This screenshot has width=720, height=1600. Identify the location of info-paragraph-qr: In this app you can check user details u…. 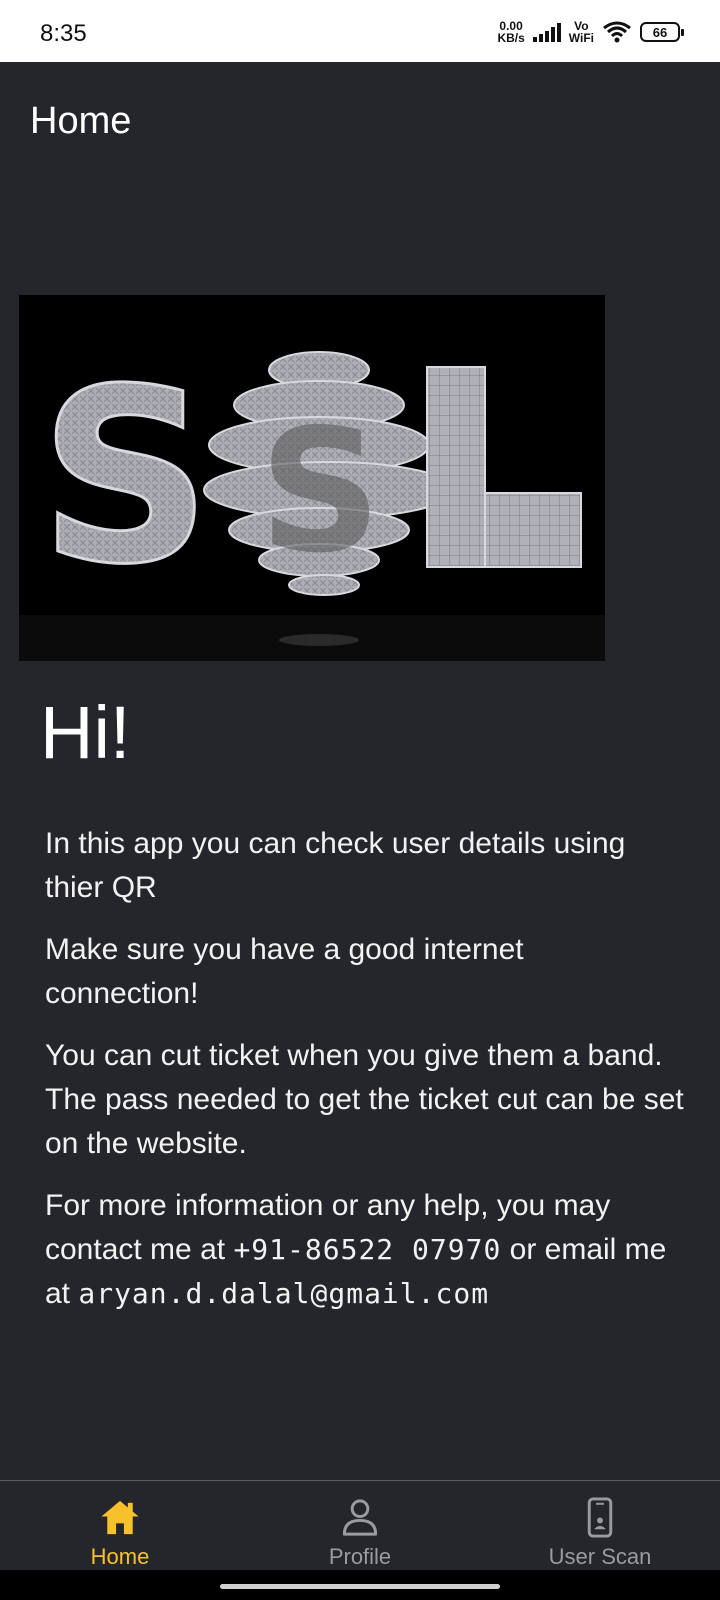
(335, 865).